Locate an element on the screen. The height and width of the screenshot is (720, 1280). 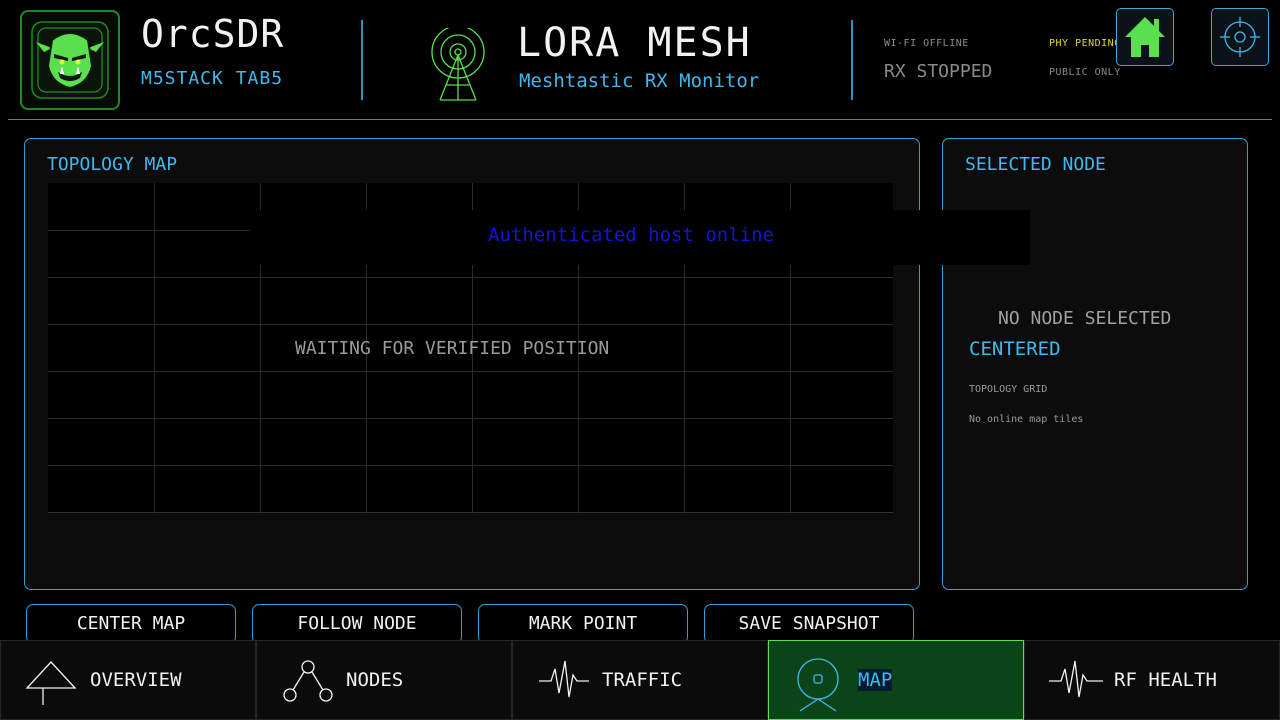
wifi-status: WI-FI OFFLINE is located at coordinates (926, 43).